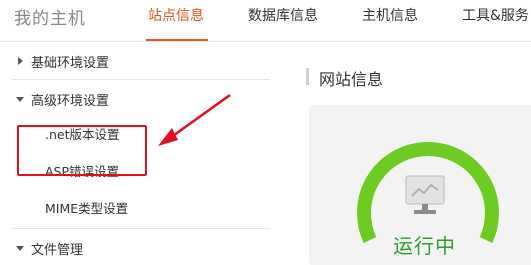 This screenshot has height=265, width=531. What do you see at coordinates (135, 206) in the screenshot?
I see `sidebar-subitem-mime-type: MIME类型设置` at bounding box center [135, 206].